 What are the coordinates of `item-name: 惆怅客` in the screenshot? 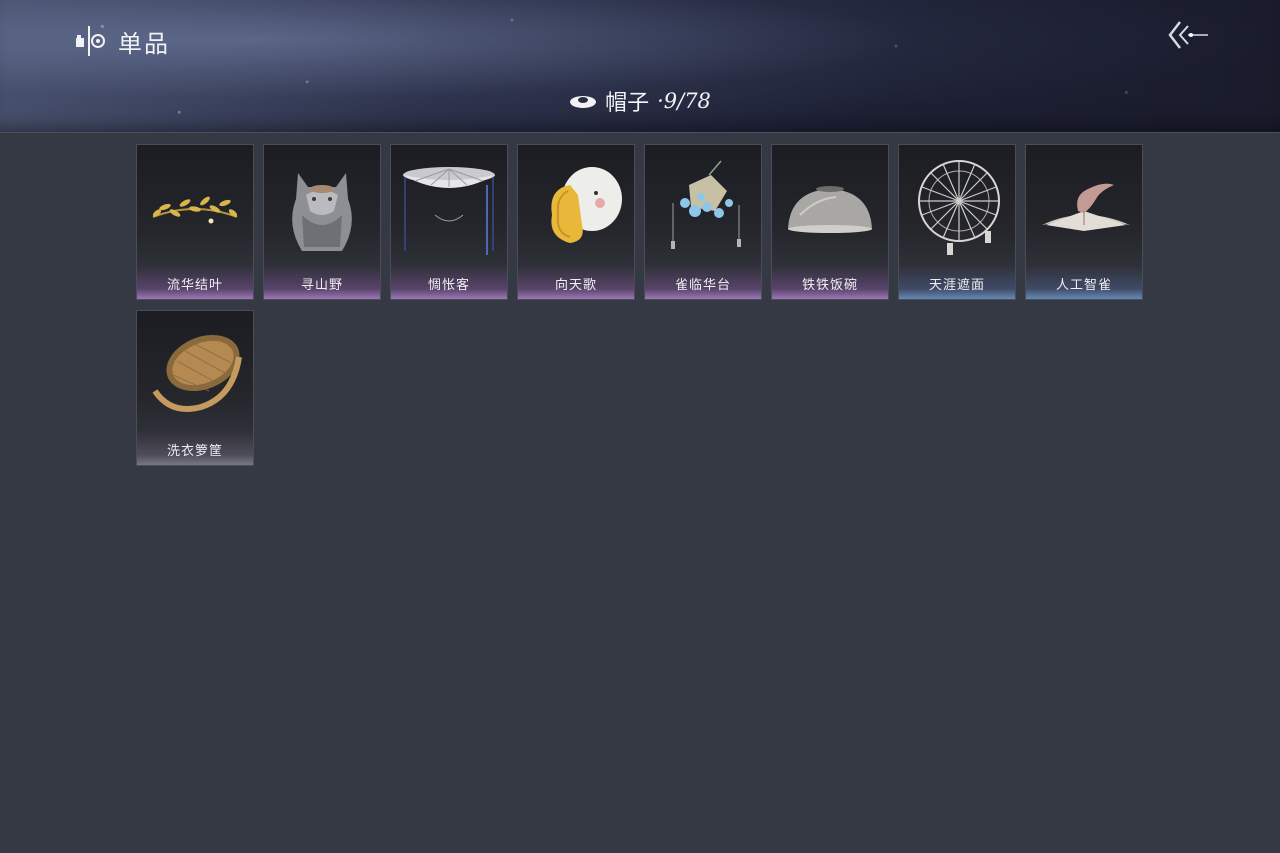 It's located at (448, 285).